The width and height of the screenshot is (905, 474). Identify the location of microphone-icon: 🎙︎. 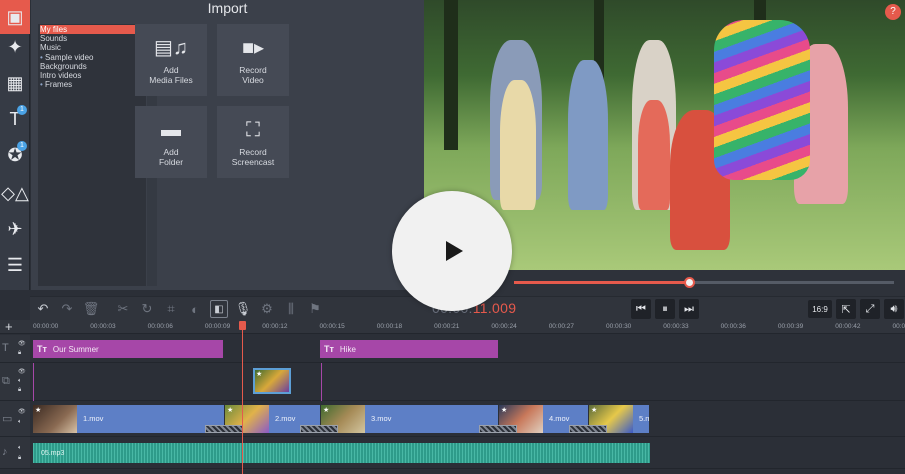
(243, 308).